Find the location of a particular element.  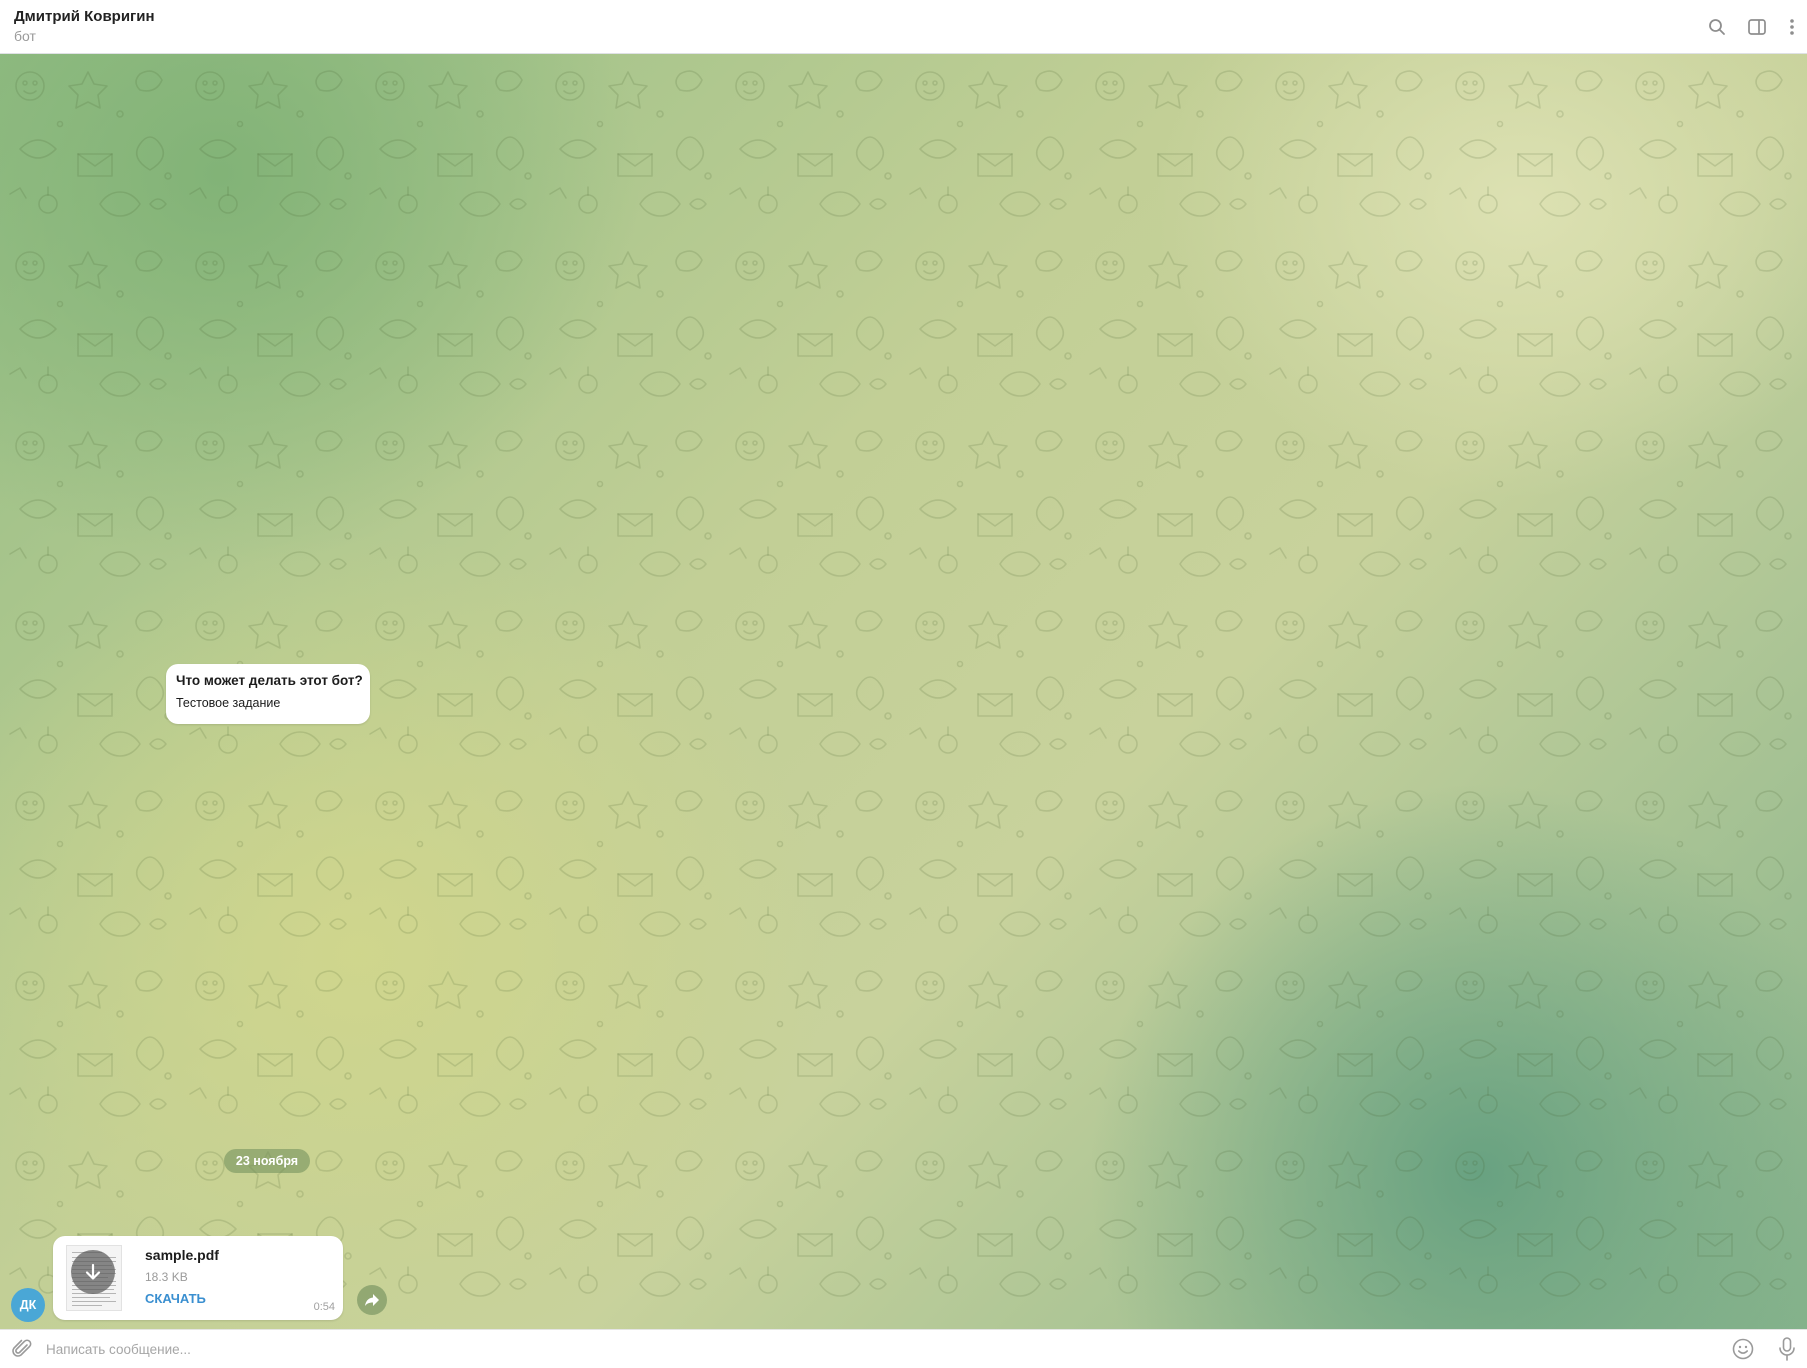

sidebar-toggle-button is located at coordinates (1757, 27).